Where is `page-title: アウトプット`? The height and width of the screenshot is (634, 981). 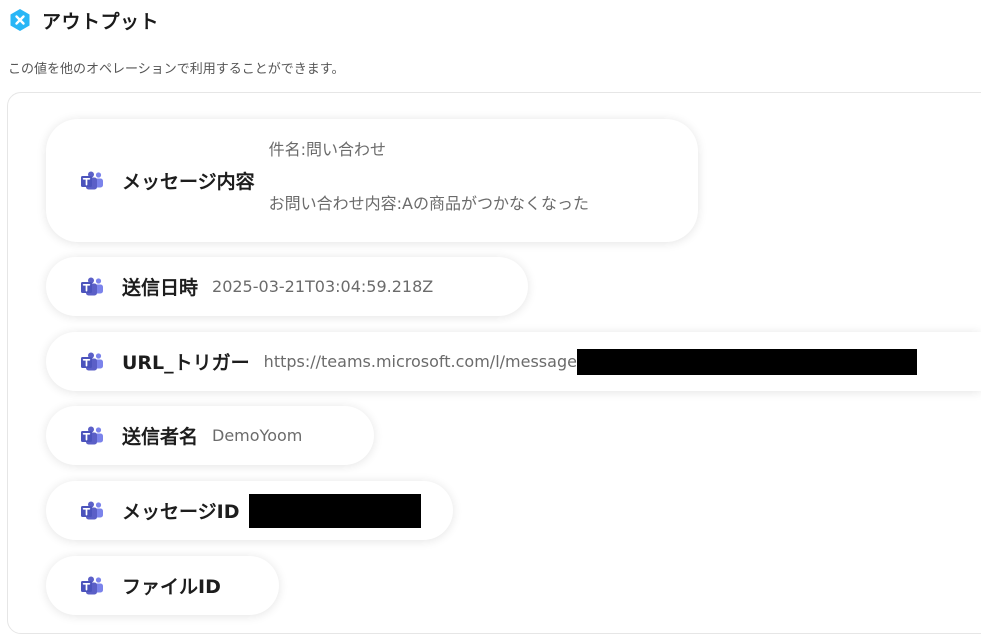
page-title: アウトプット is located at coordinates (101, 21).